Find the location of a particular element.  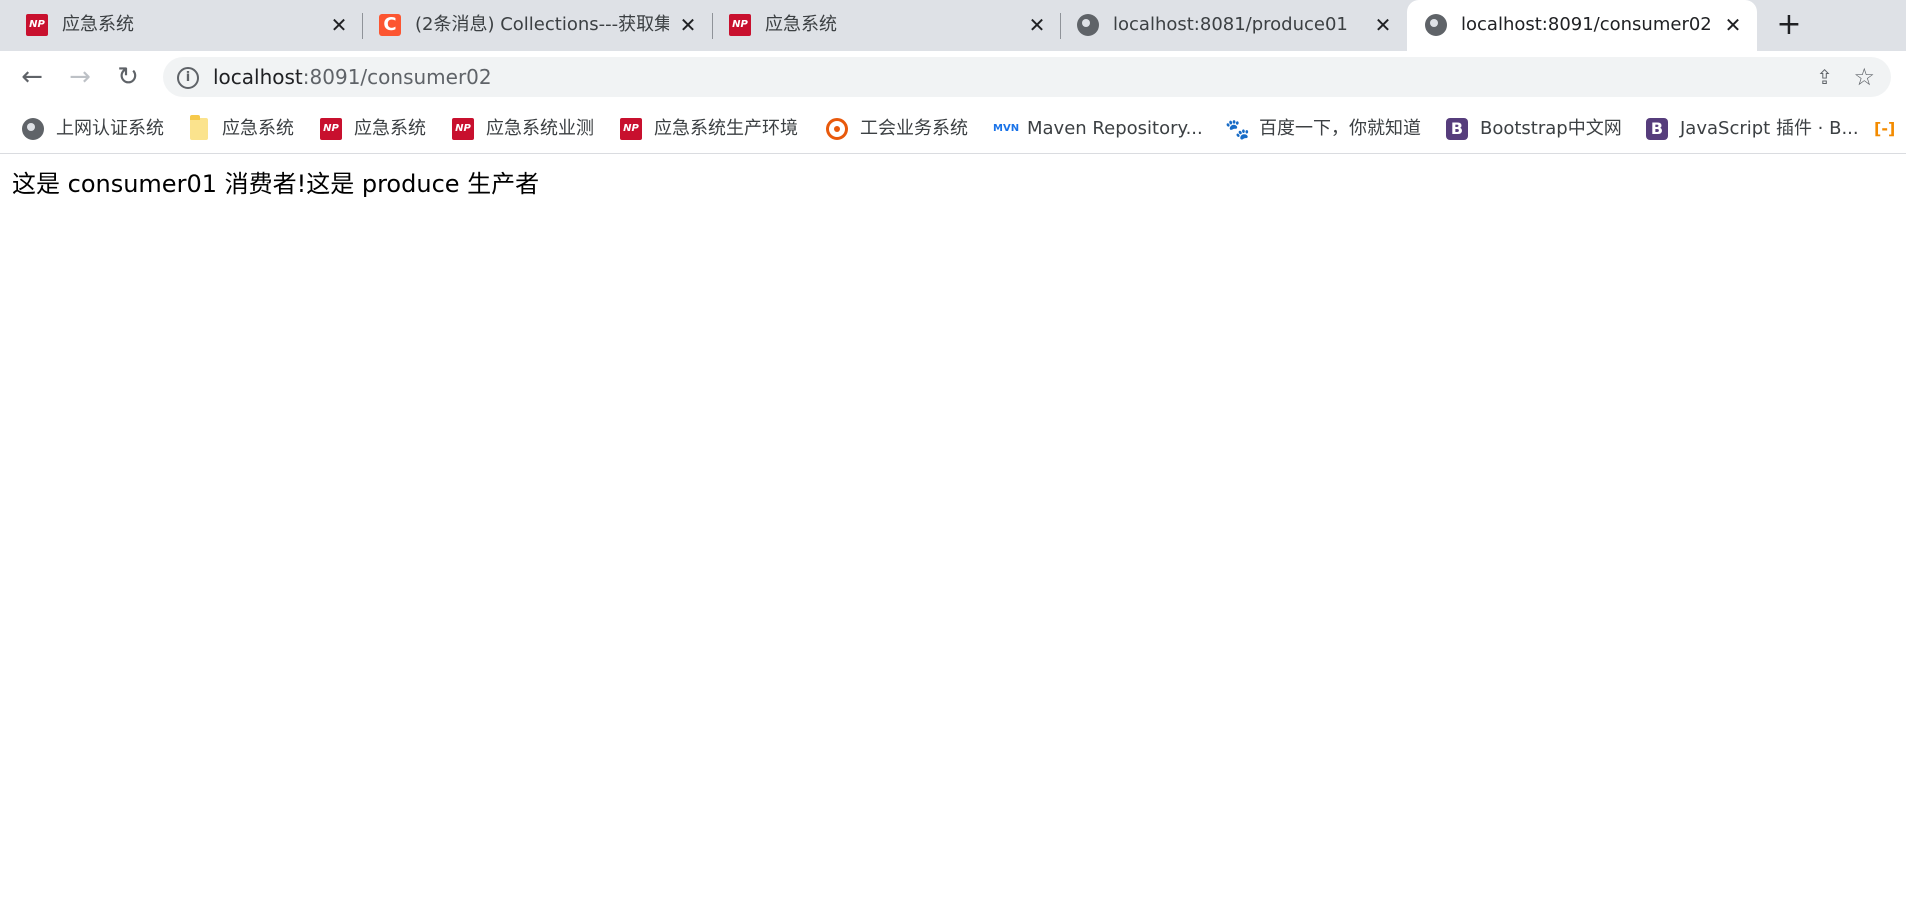

bookmark-item: NP 应急系统 is located at coordinates (373, 129).